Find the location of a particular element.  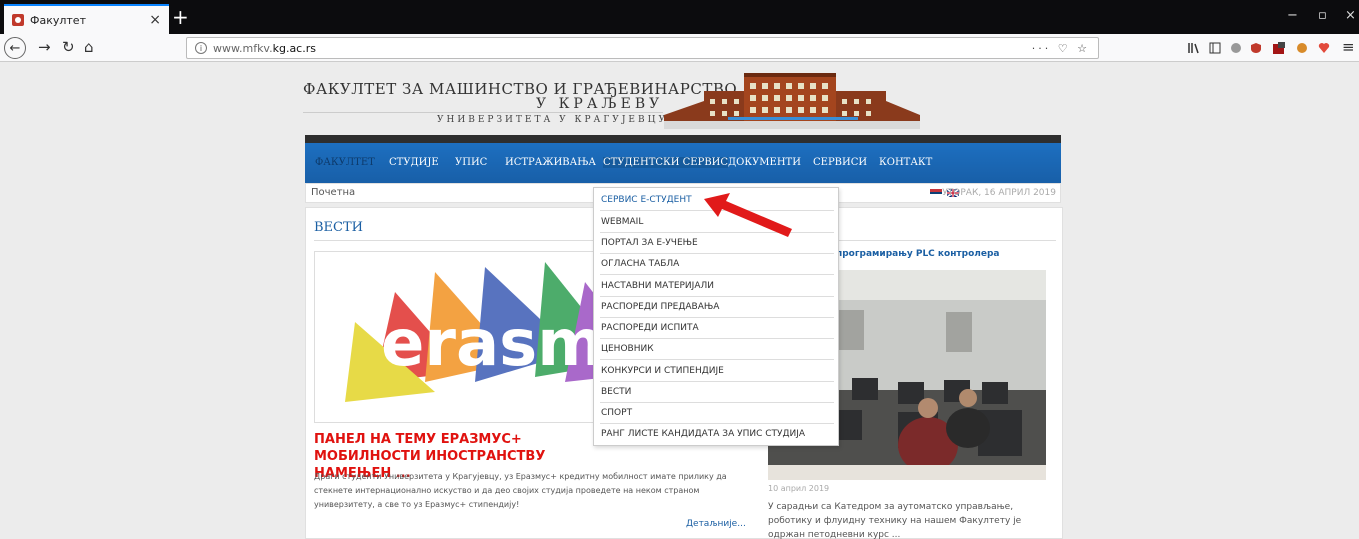

library-icon is located at coordinates (1194, 48).